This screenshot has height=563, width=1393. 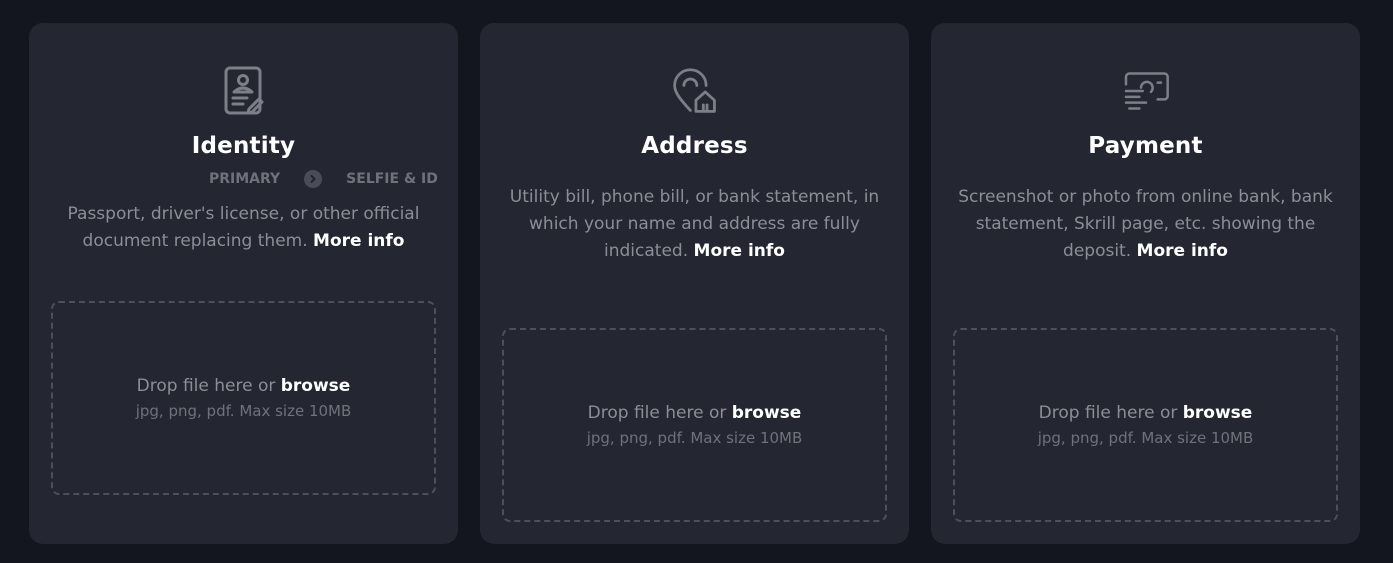 I want to click on card-title: Address, so click(x=694, y=146).